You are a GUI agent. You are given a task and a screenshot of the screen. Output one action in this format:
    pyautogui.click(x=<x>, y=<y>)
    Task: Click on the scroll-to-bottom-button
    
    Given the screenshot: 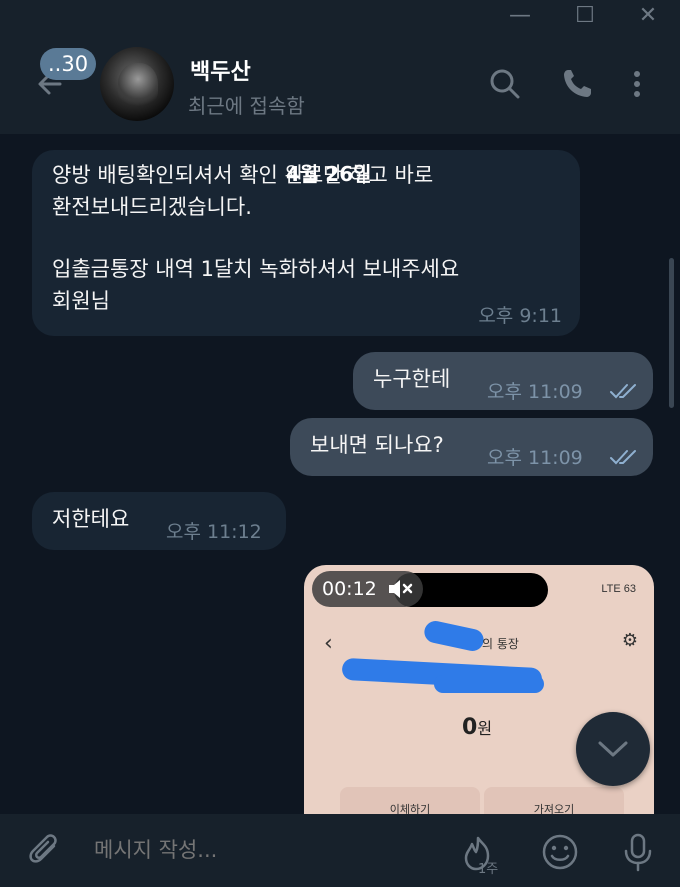 What is the action you would take?
    pyautogui.click(x=613, y=749)
    